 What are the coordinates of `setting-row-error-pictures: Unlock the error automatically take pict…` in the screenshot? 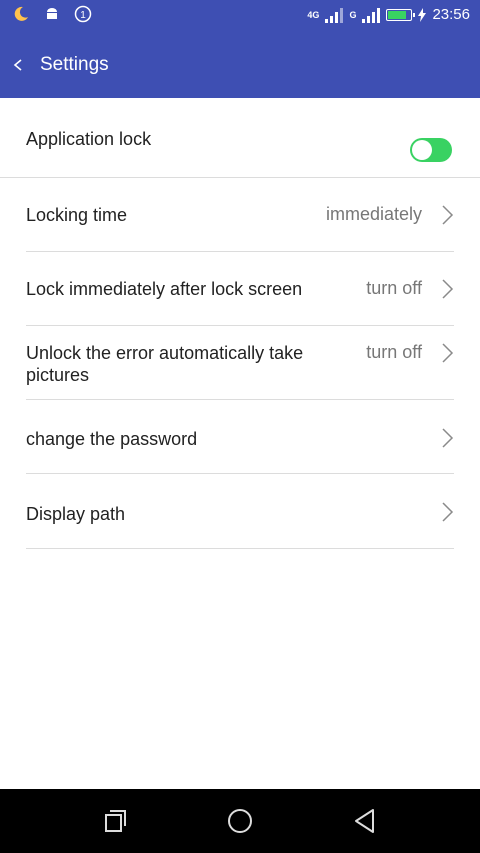 It's located at (240, 363).